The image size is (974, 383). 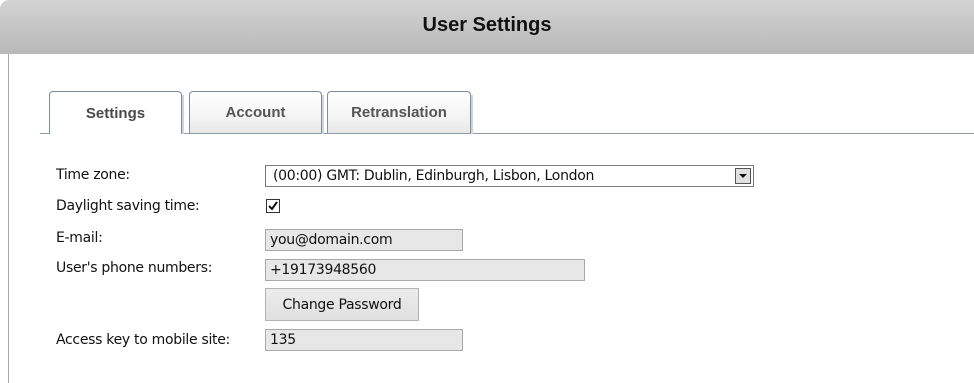 What do you see at coordinates (79, 238) in the screenshot?
I see `email-label: E-mail:` at bounding box center [79, 238].